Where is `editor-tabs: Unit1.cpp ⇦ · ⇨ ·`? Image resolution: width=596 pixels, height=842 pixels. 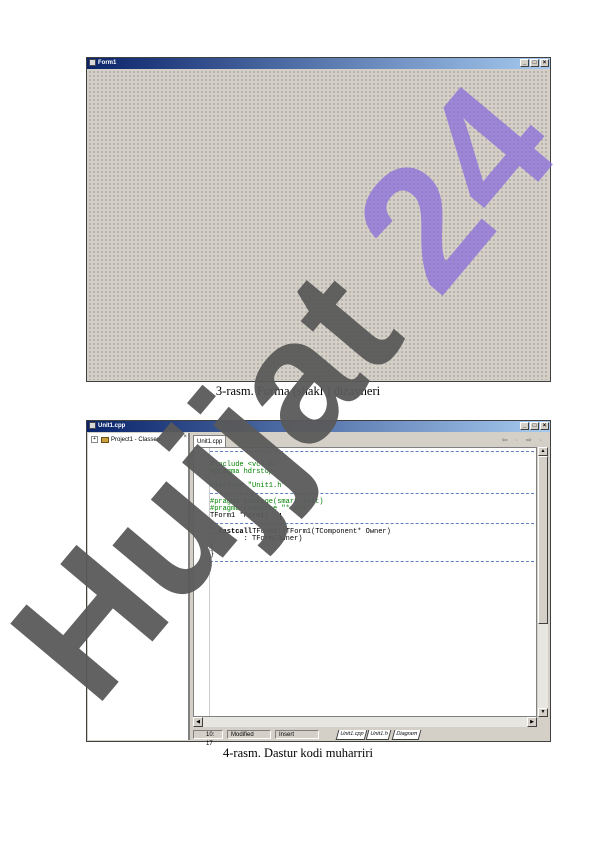
editor-tabs: Unit1.cpp ⇦ · ⇨ · is located at coordinates (370, 440).